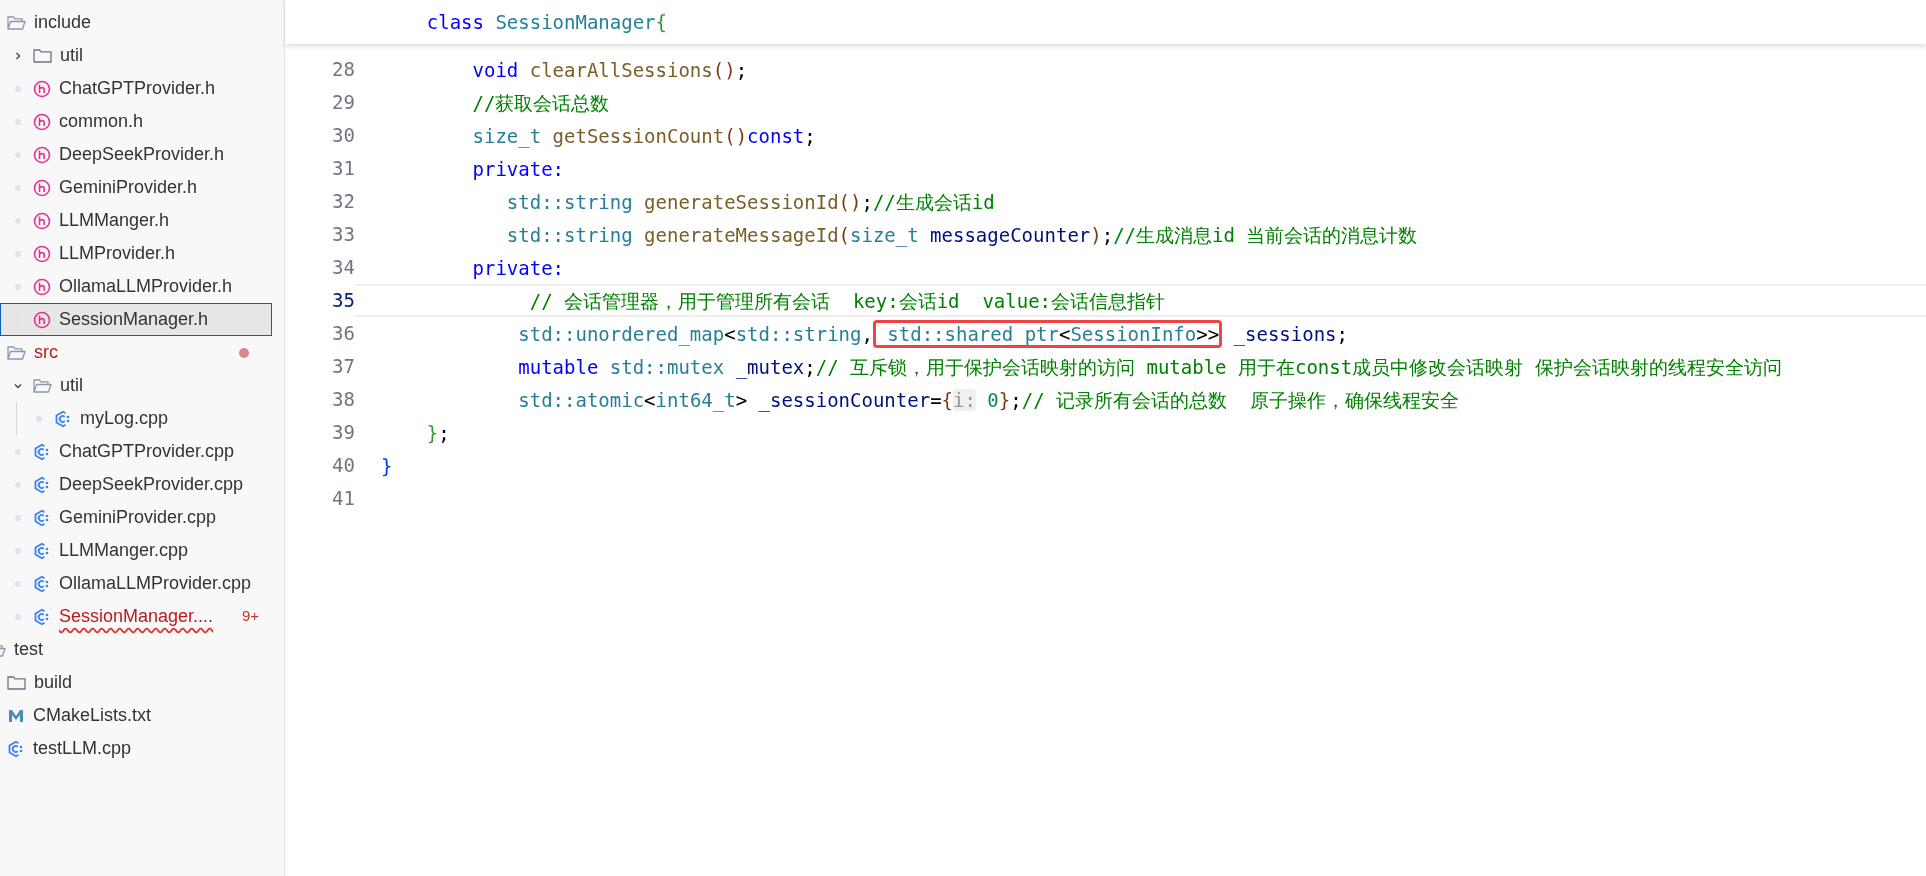  Describe the element at coordinates (750, 202) in the screenshot. I see `code-line: std::string generateSessionId();//生成会话id` at that location.